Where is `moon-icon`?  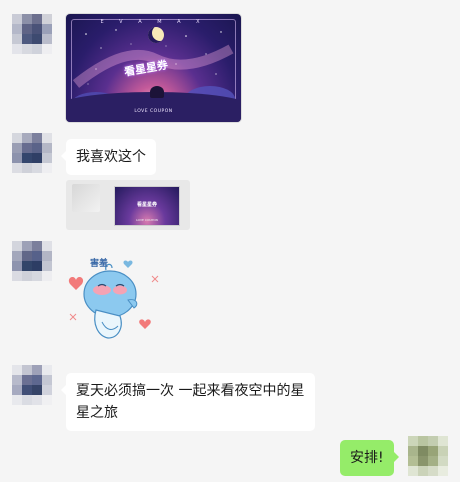
moon-icon is located at coordinates (156, 35).